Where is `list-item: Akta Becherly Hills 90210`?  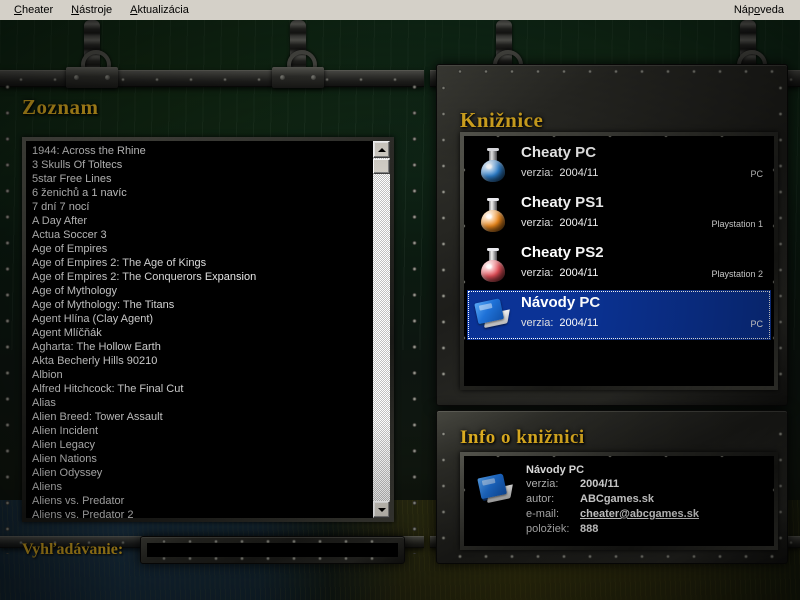 list-item: Akta Becherly Hills 90210 is located at coordinates (201, 361).